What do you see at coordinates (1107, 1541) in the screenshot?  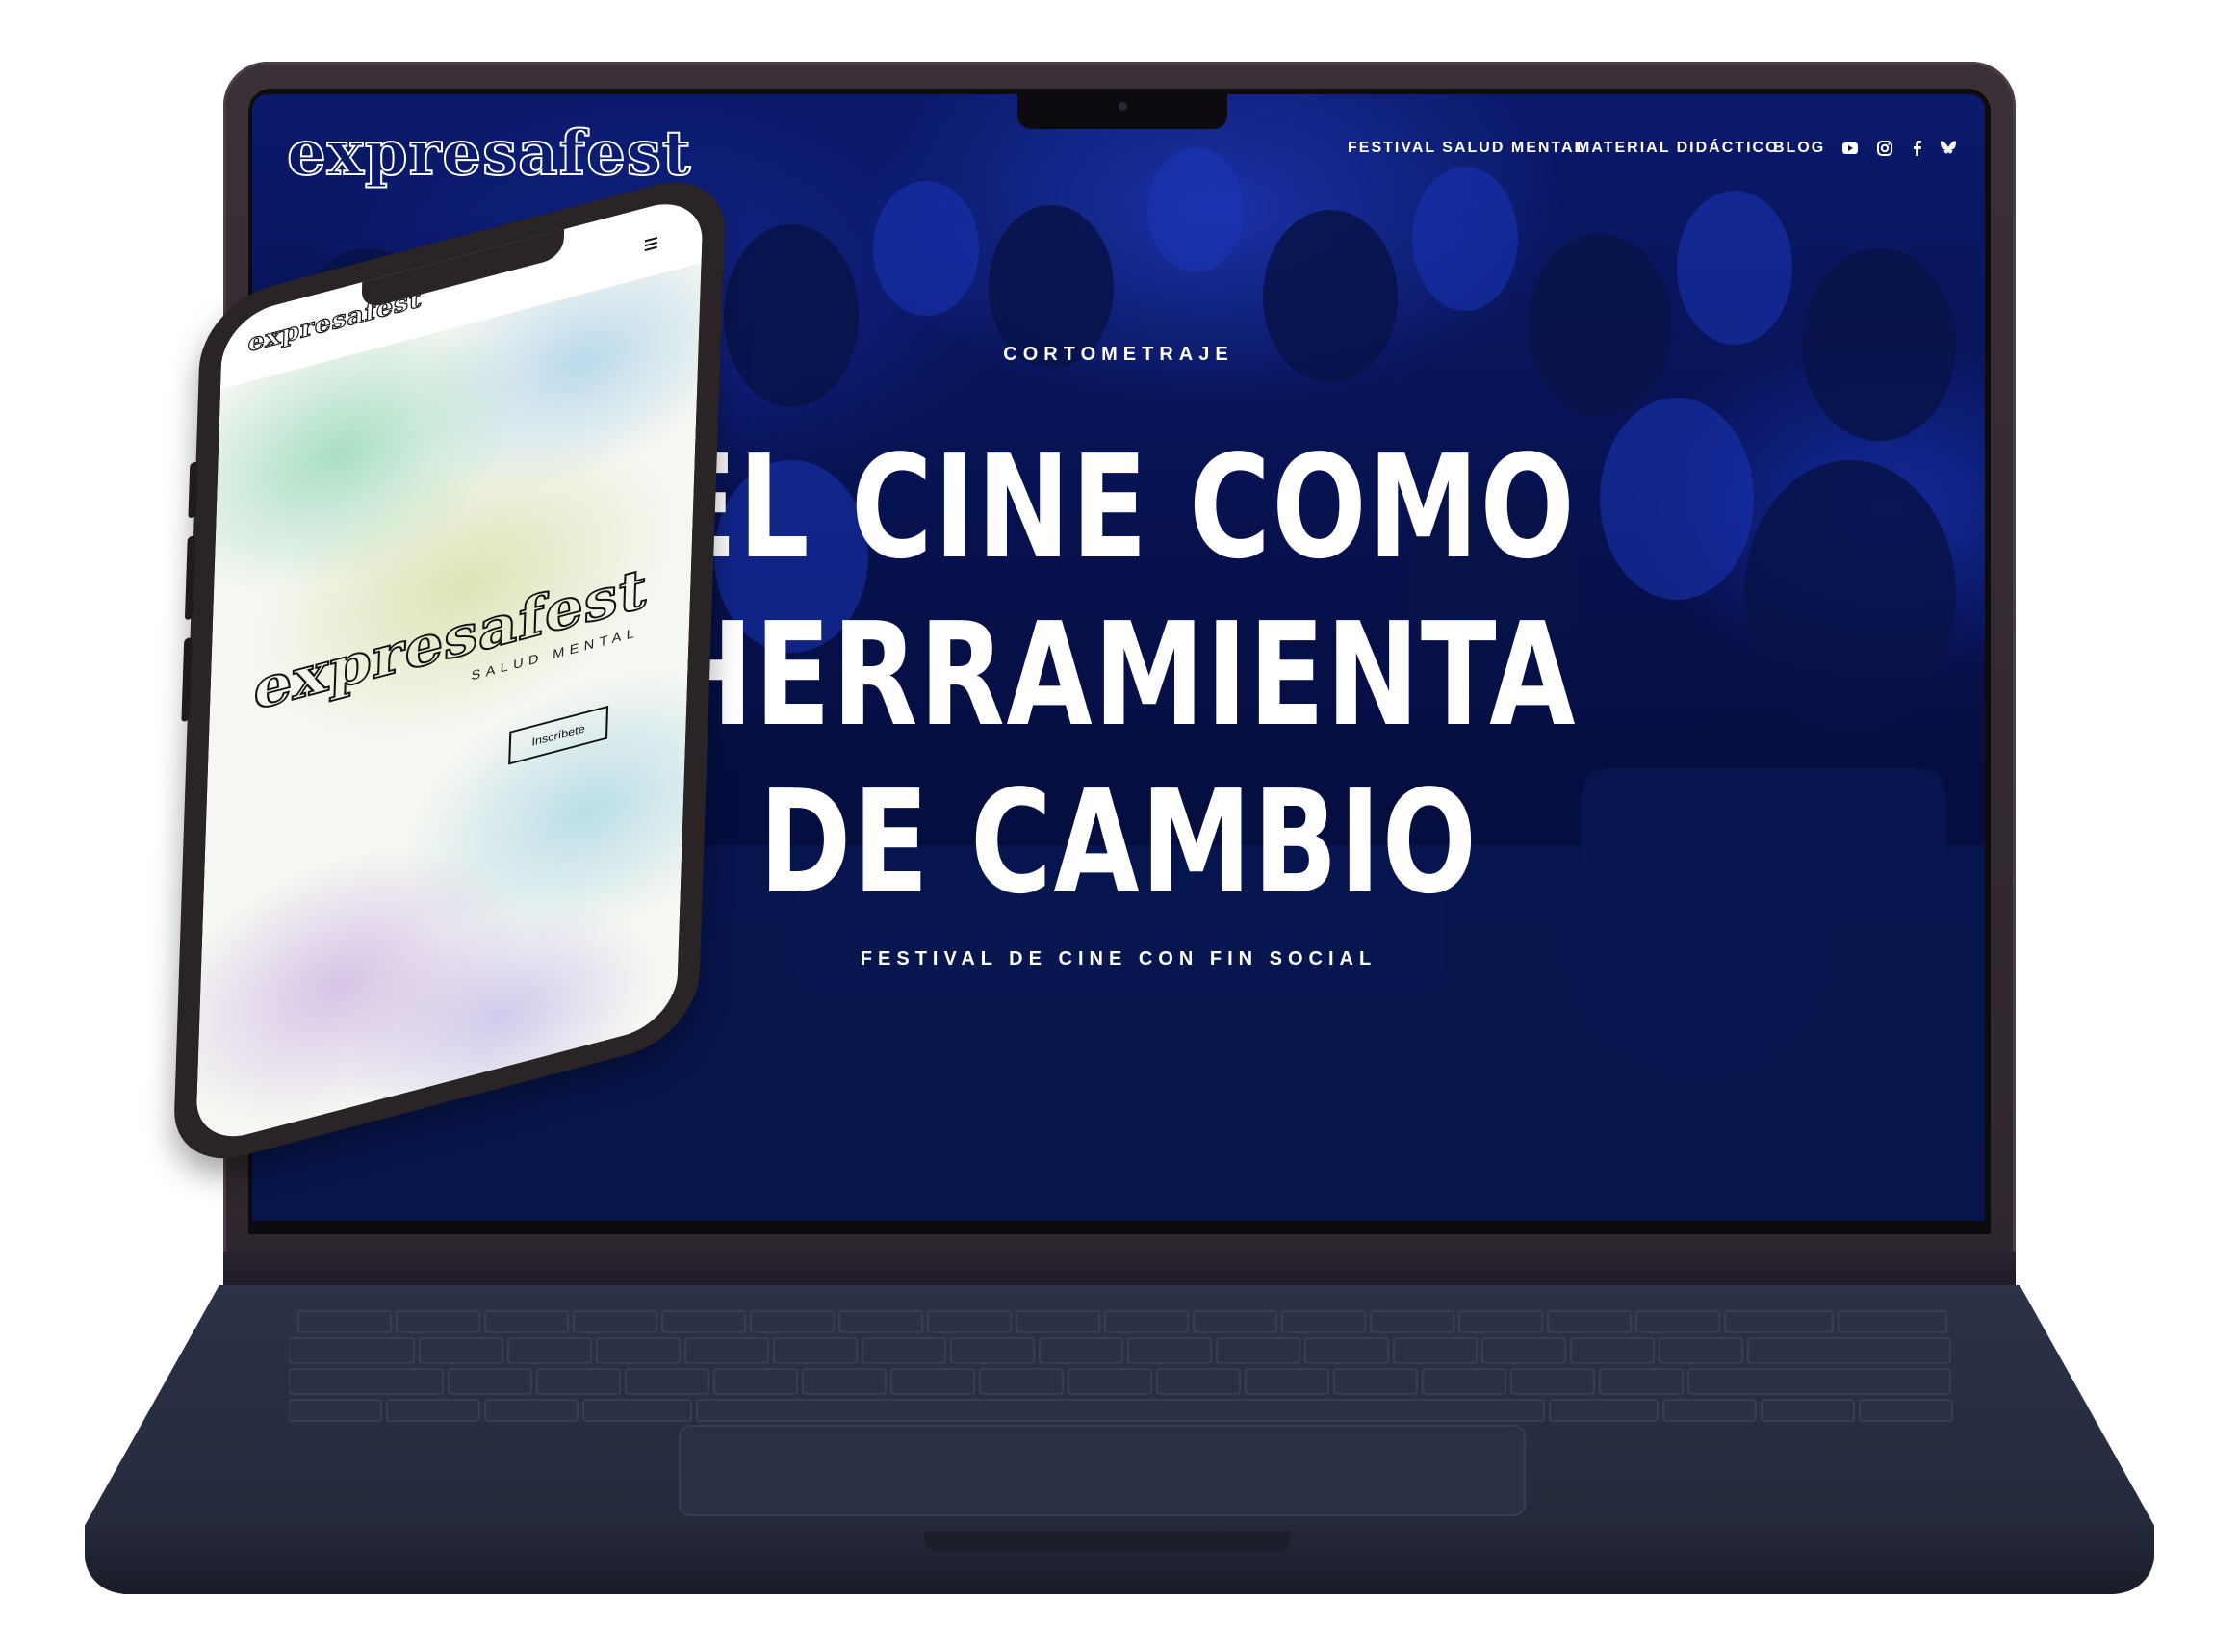 I see `lid-opening-notch` at bounding box center [1107, 1541].